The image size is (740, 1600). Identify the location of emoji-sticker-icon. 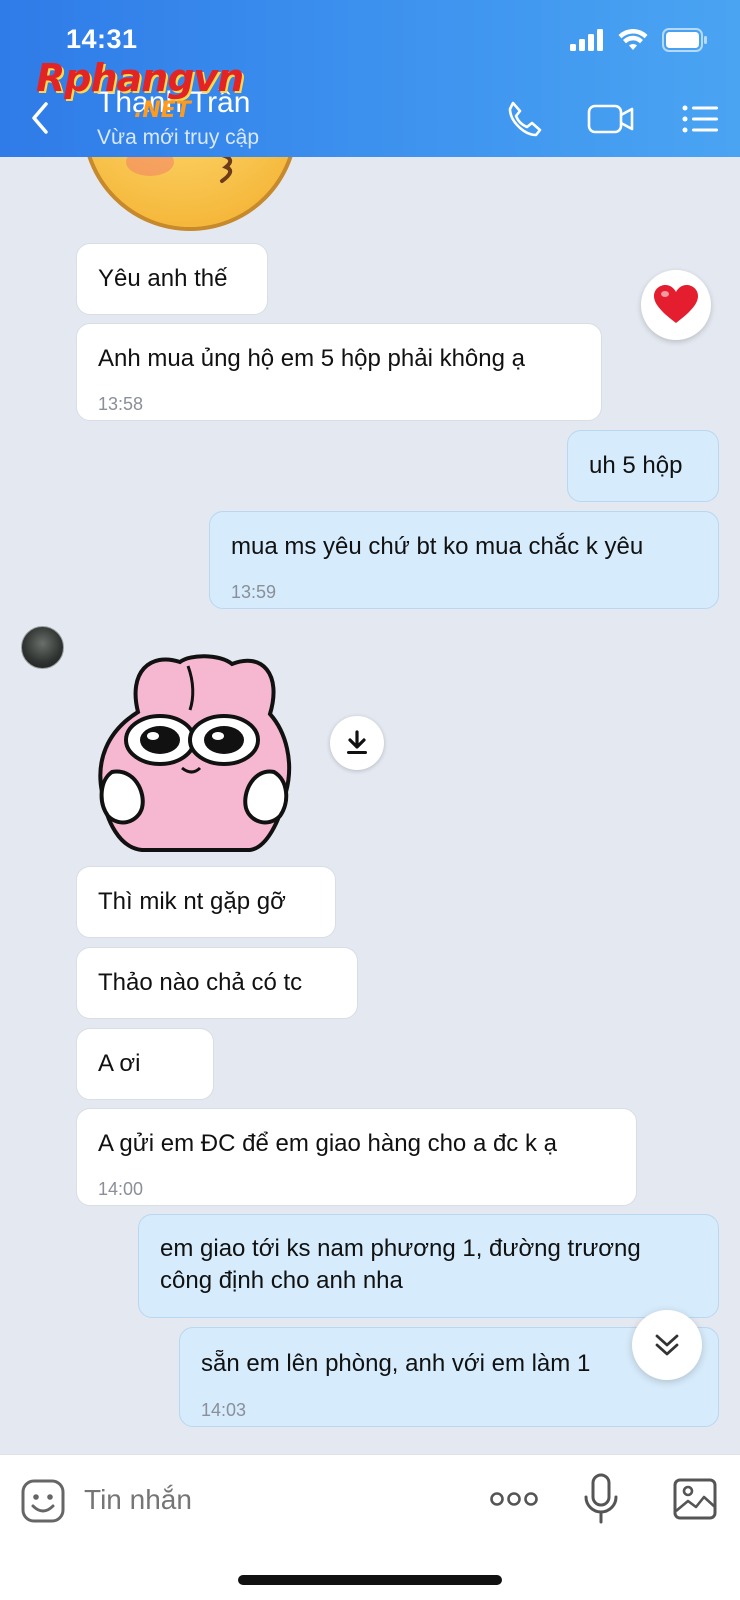
(43, 1501).